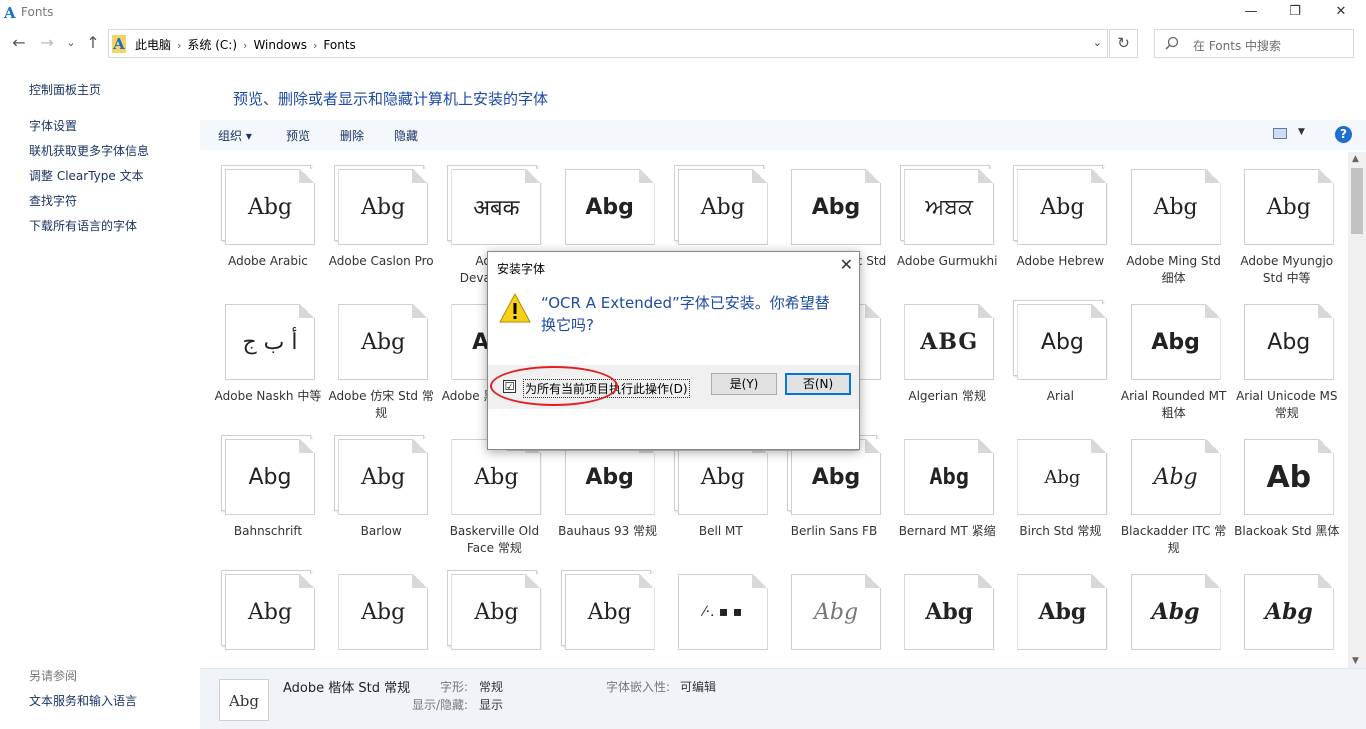 The width and height of the screenshot is (1366, 729). What do you see at coordinates (53, 676) in the screenshot?
I see `see-also-heading: 另请参阅` at bounding box center [53, 676].